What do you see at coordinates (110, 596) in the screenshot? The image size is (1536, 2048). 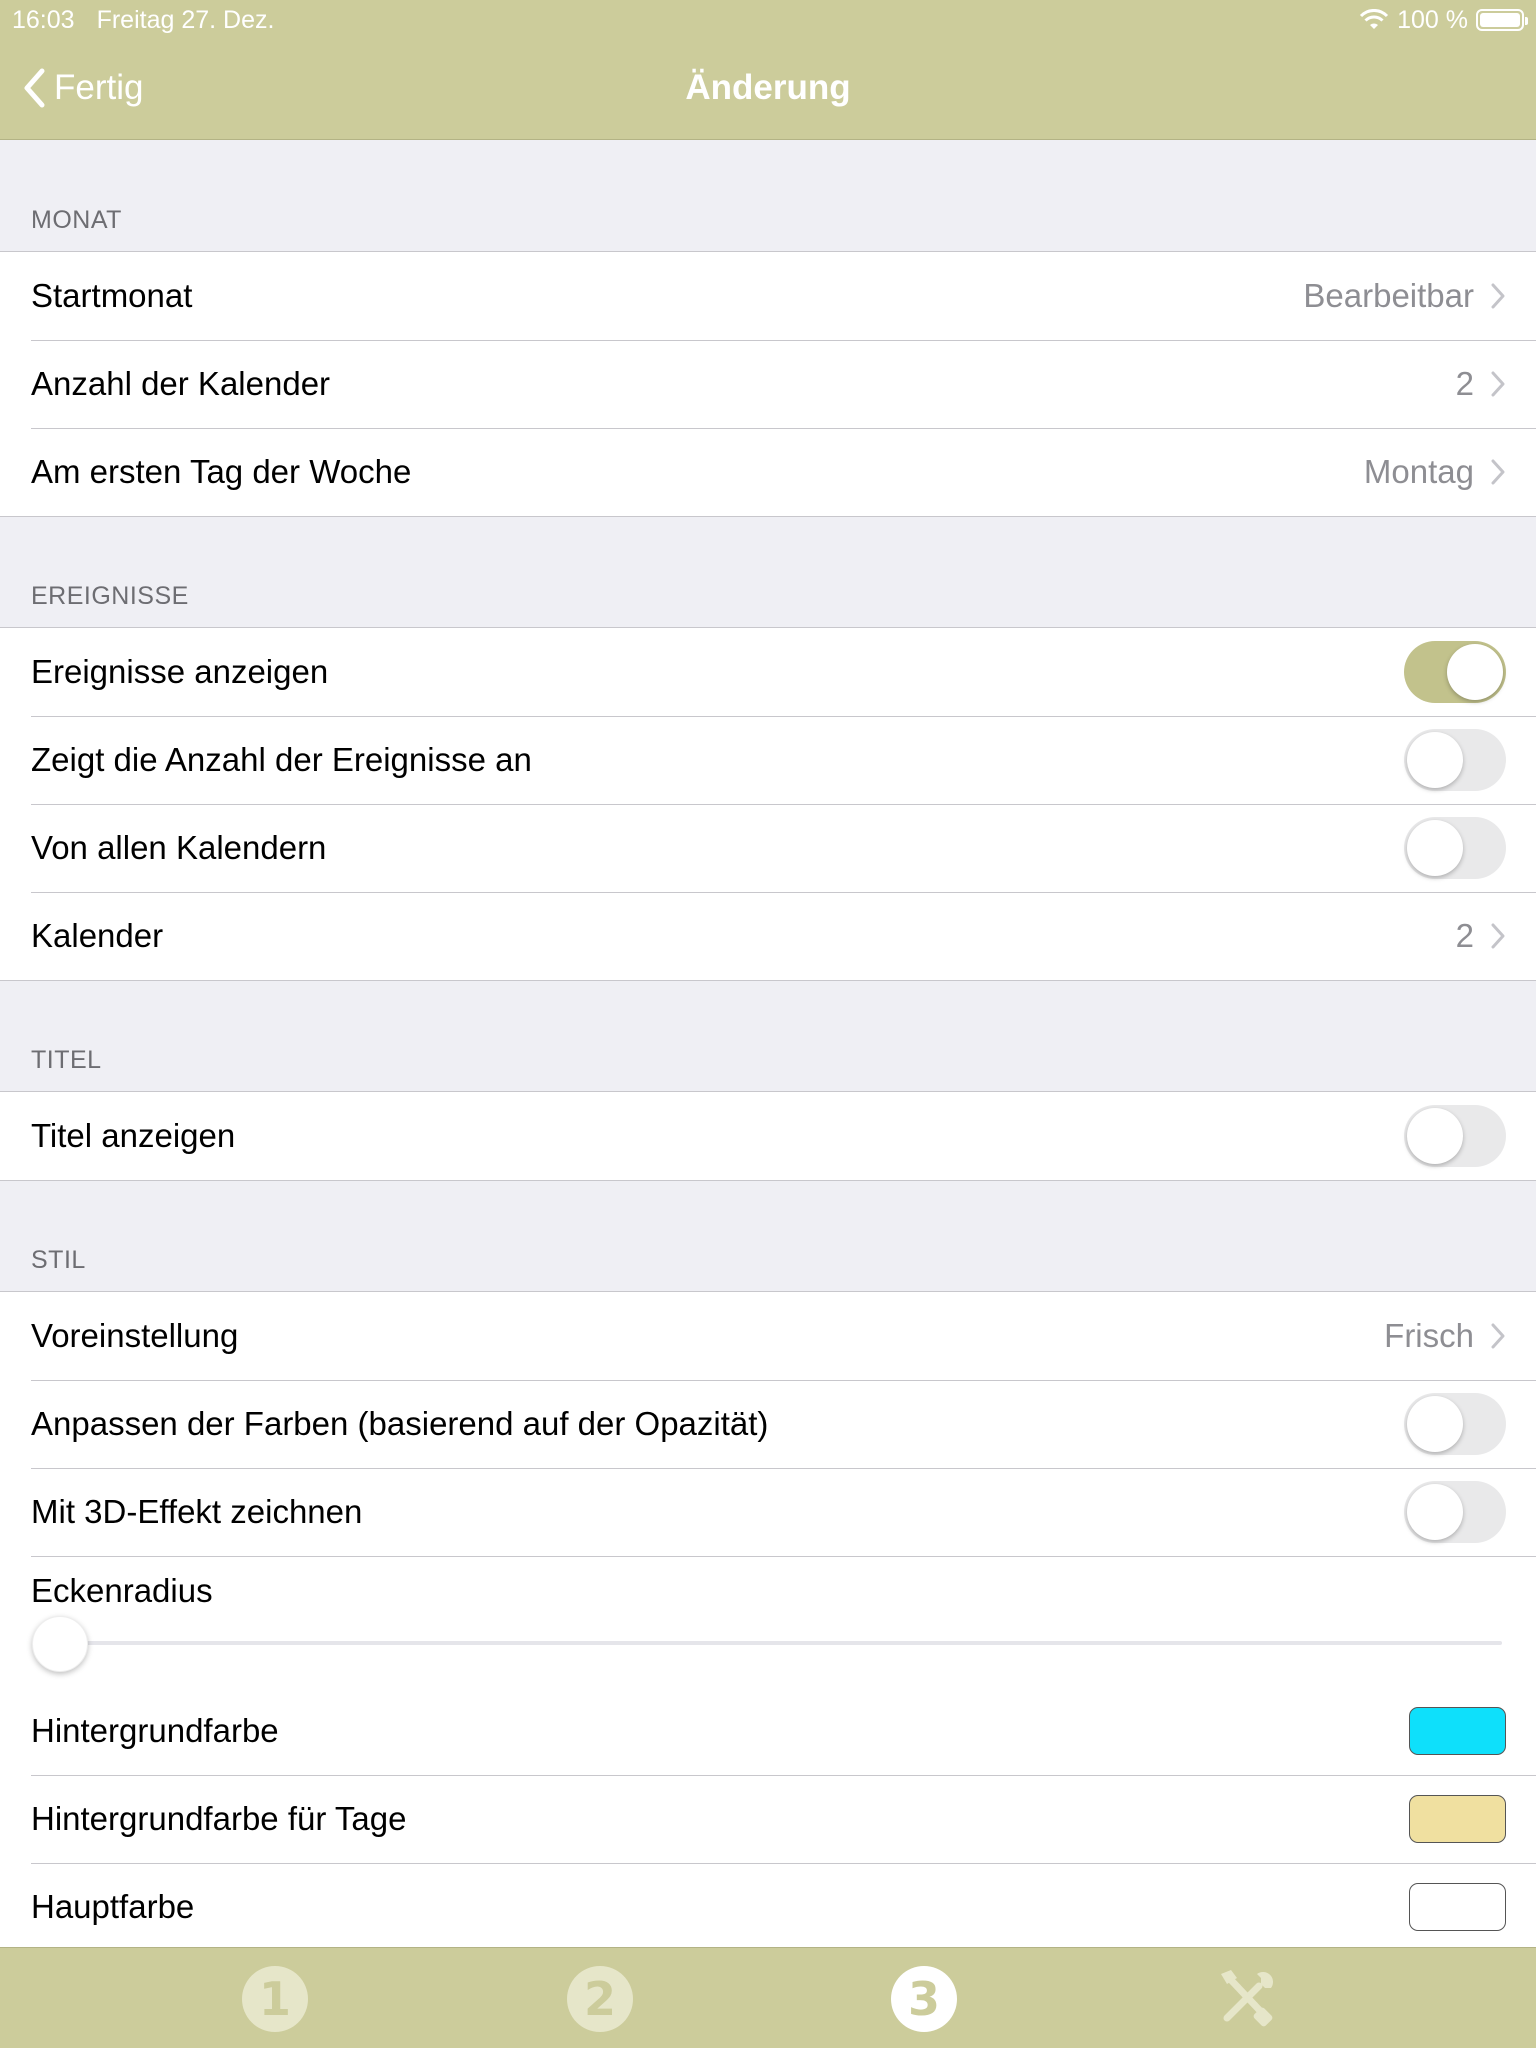 I see `section-header-ereignisse: EREIGNISSE` at bounding box center [110, 596].